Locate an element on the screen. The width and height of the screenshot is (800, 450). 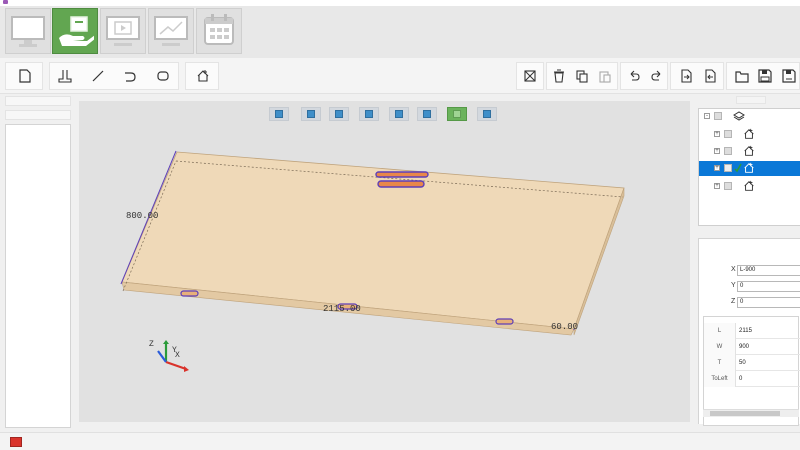
axis-x-label: X is located at coordinates (177, 355).